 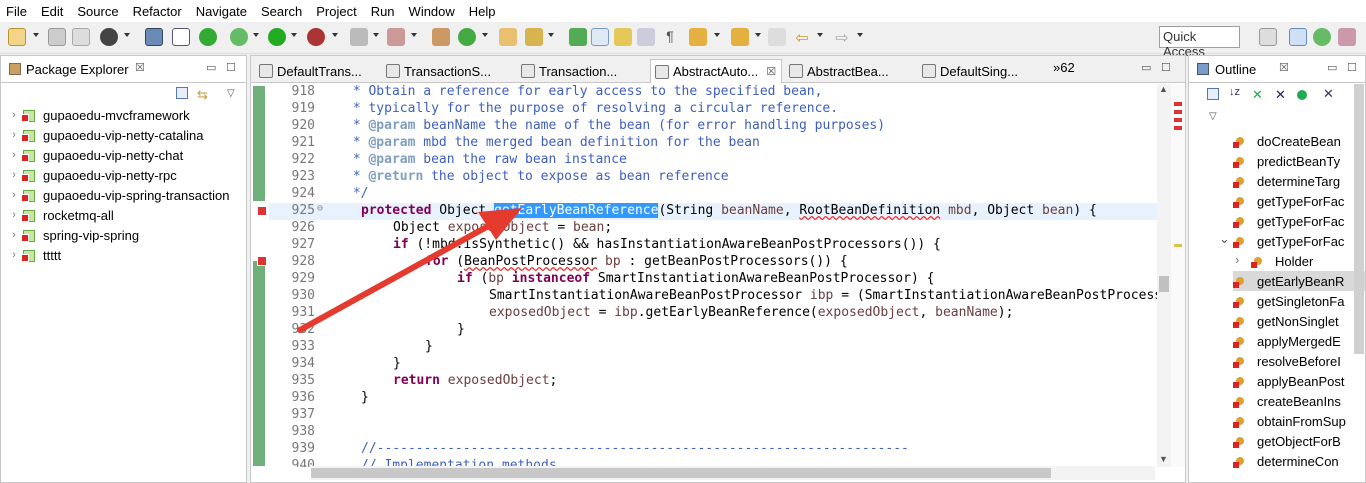 I want to click on annotation-arrow, so click(x=396, y=277).